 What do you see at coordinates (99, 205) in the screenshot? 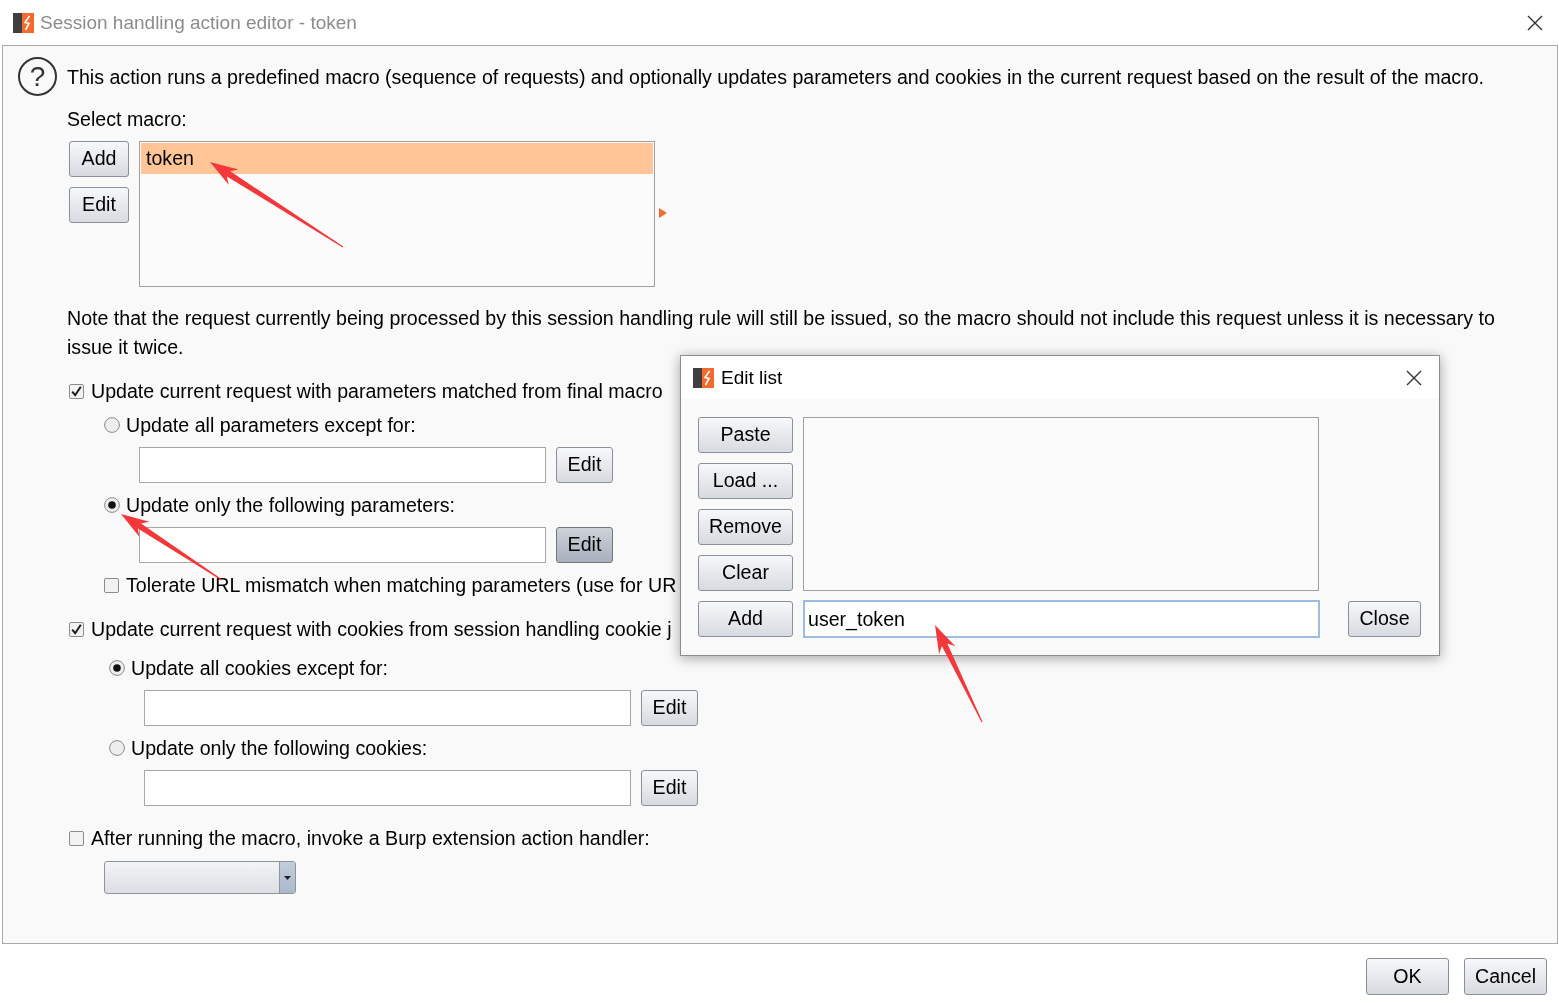
I see `macro-button: Edit` at bounding box center [99, 205].